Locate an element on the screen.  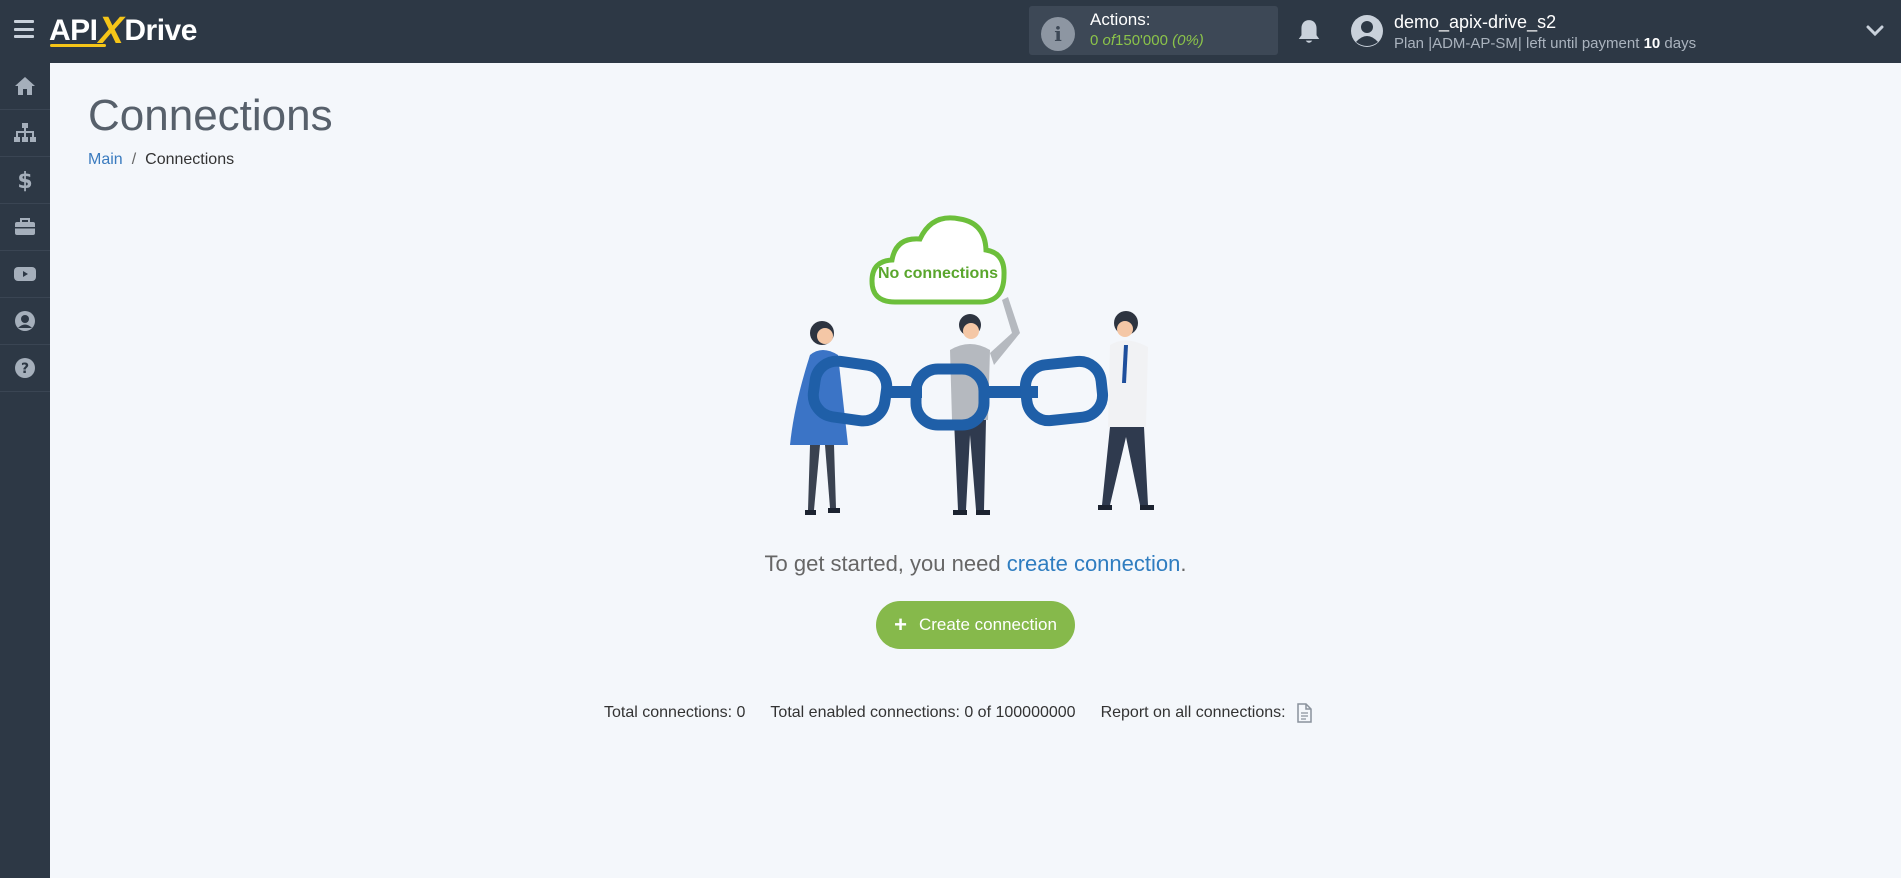
days-unit: days is located at coordinates (1680, 43).